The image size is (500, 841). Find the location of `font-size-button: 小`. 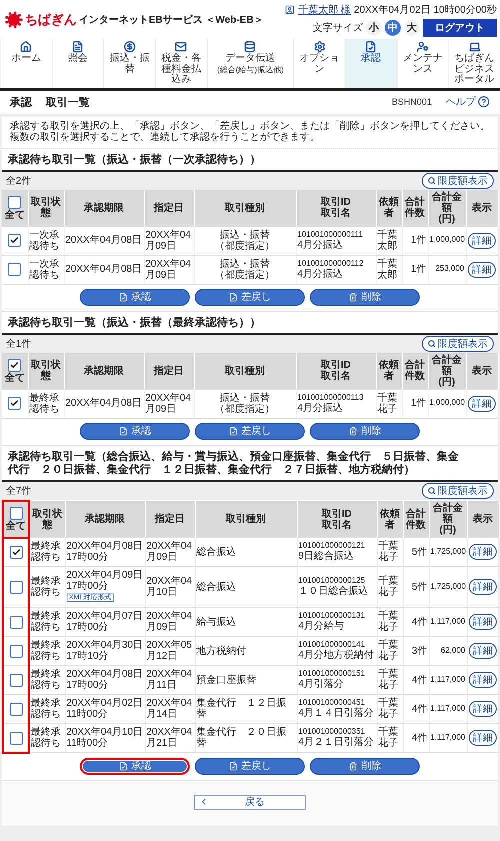

font-size-button: 小 is located at coordinates (374, 28).